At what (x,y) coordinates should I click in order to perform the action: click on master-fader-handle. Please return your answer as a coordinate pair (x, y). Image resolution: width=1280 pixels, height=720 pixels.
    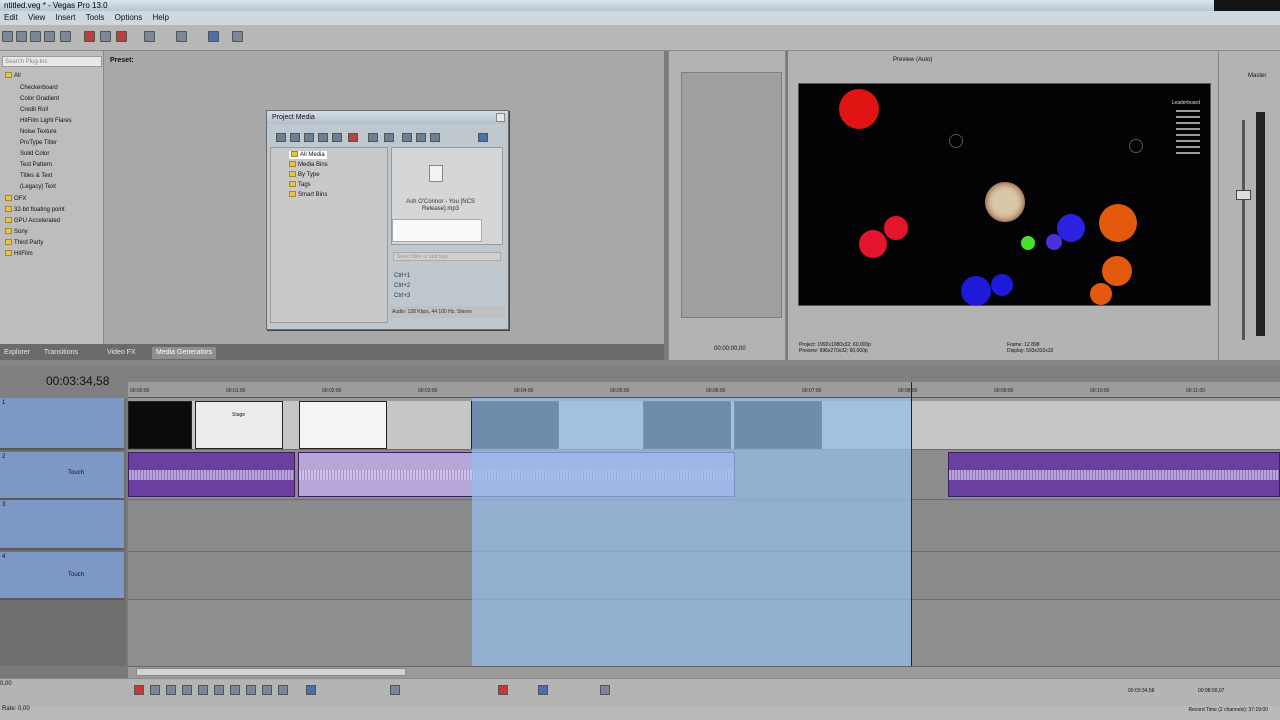
    Looking at the image, I should click on (1243, 195).